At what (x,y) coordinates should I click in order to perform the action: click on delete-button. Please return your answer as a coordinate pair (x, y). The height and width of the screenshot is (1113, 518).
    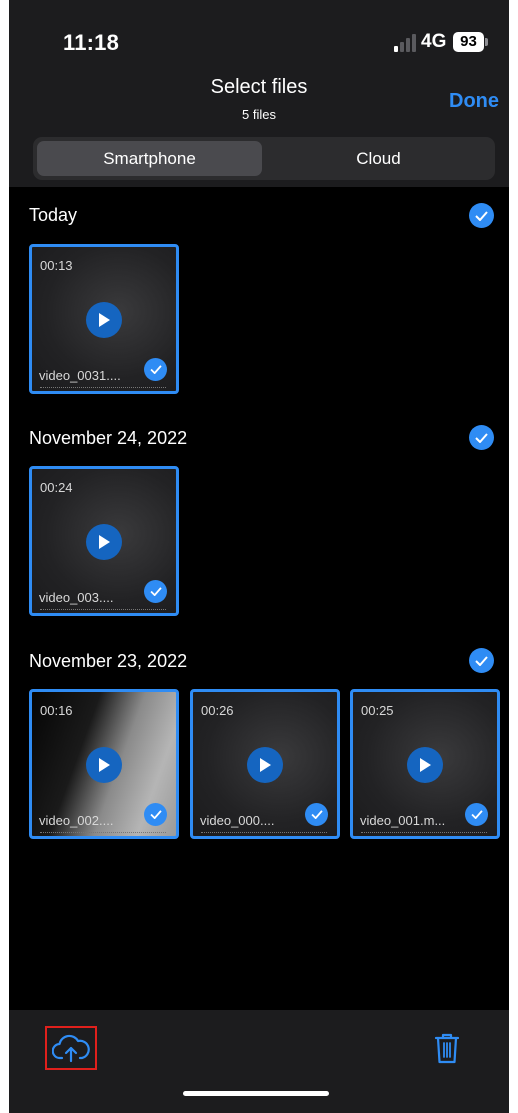
    Looking at the image, I should click on (447, 1048).